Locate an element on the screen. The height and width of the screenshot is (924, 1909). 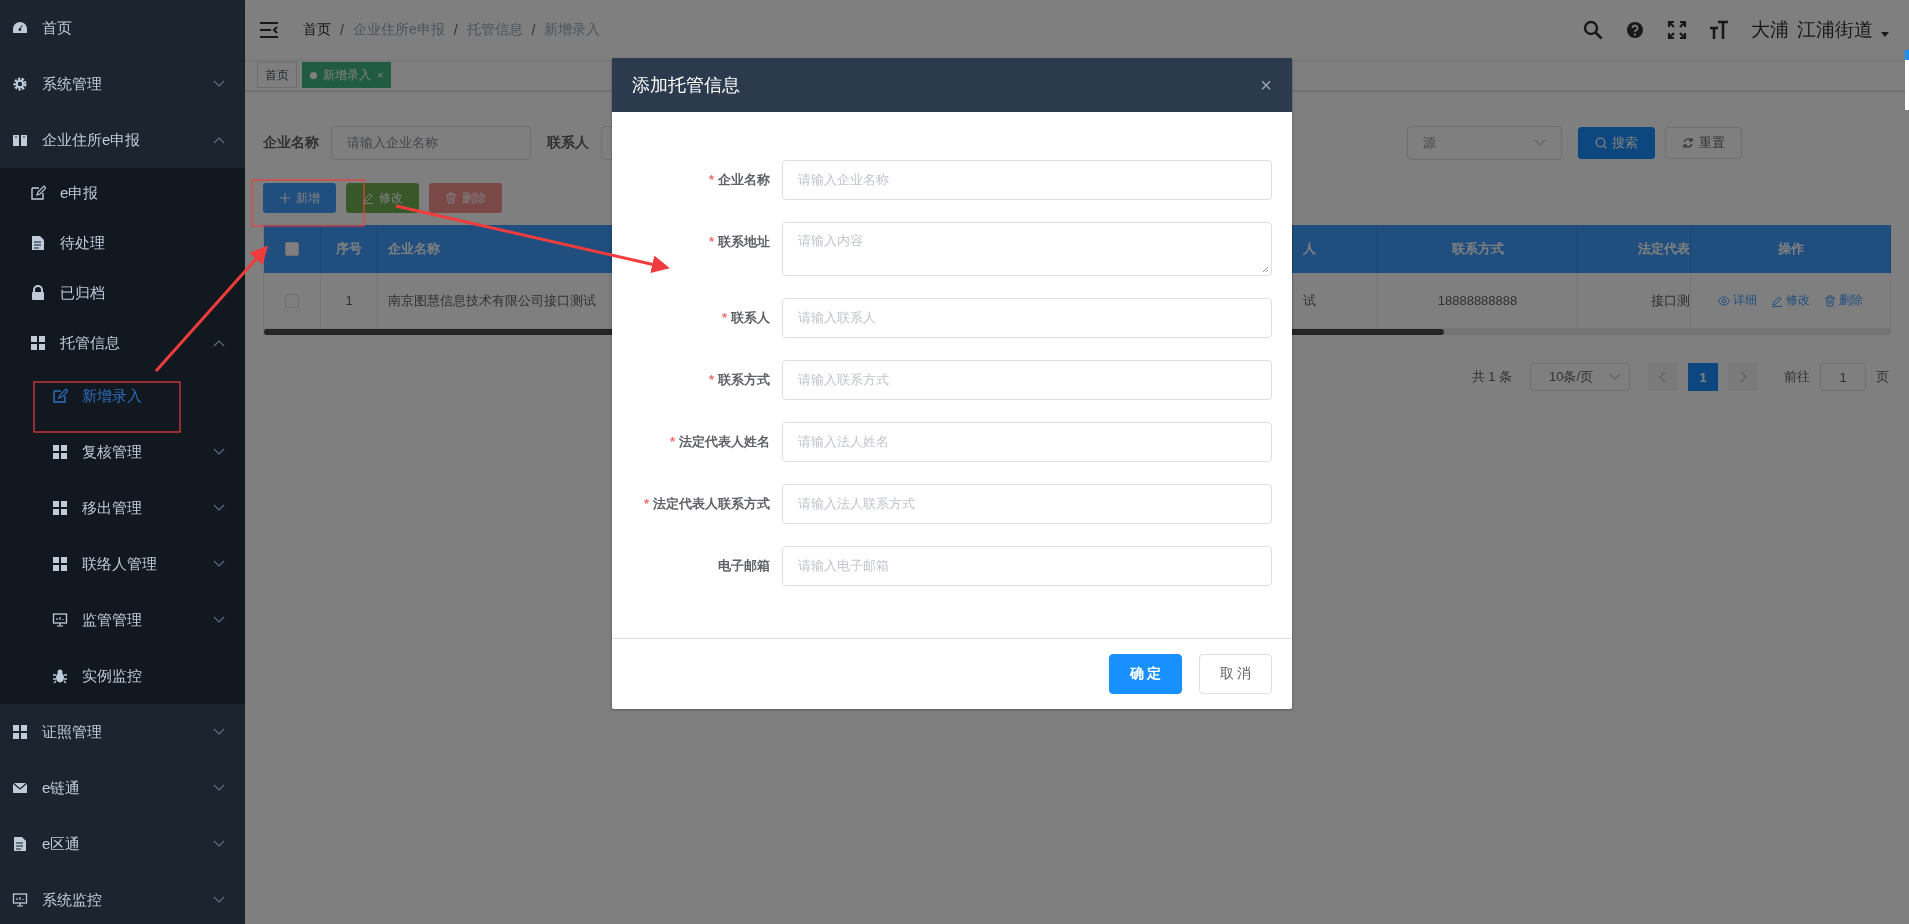
text-area: 请输入内容 is located at coordinates (1027, 249).